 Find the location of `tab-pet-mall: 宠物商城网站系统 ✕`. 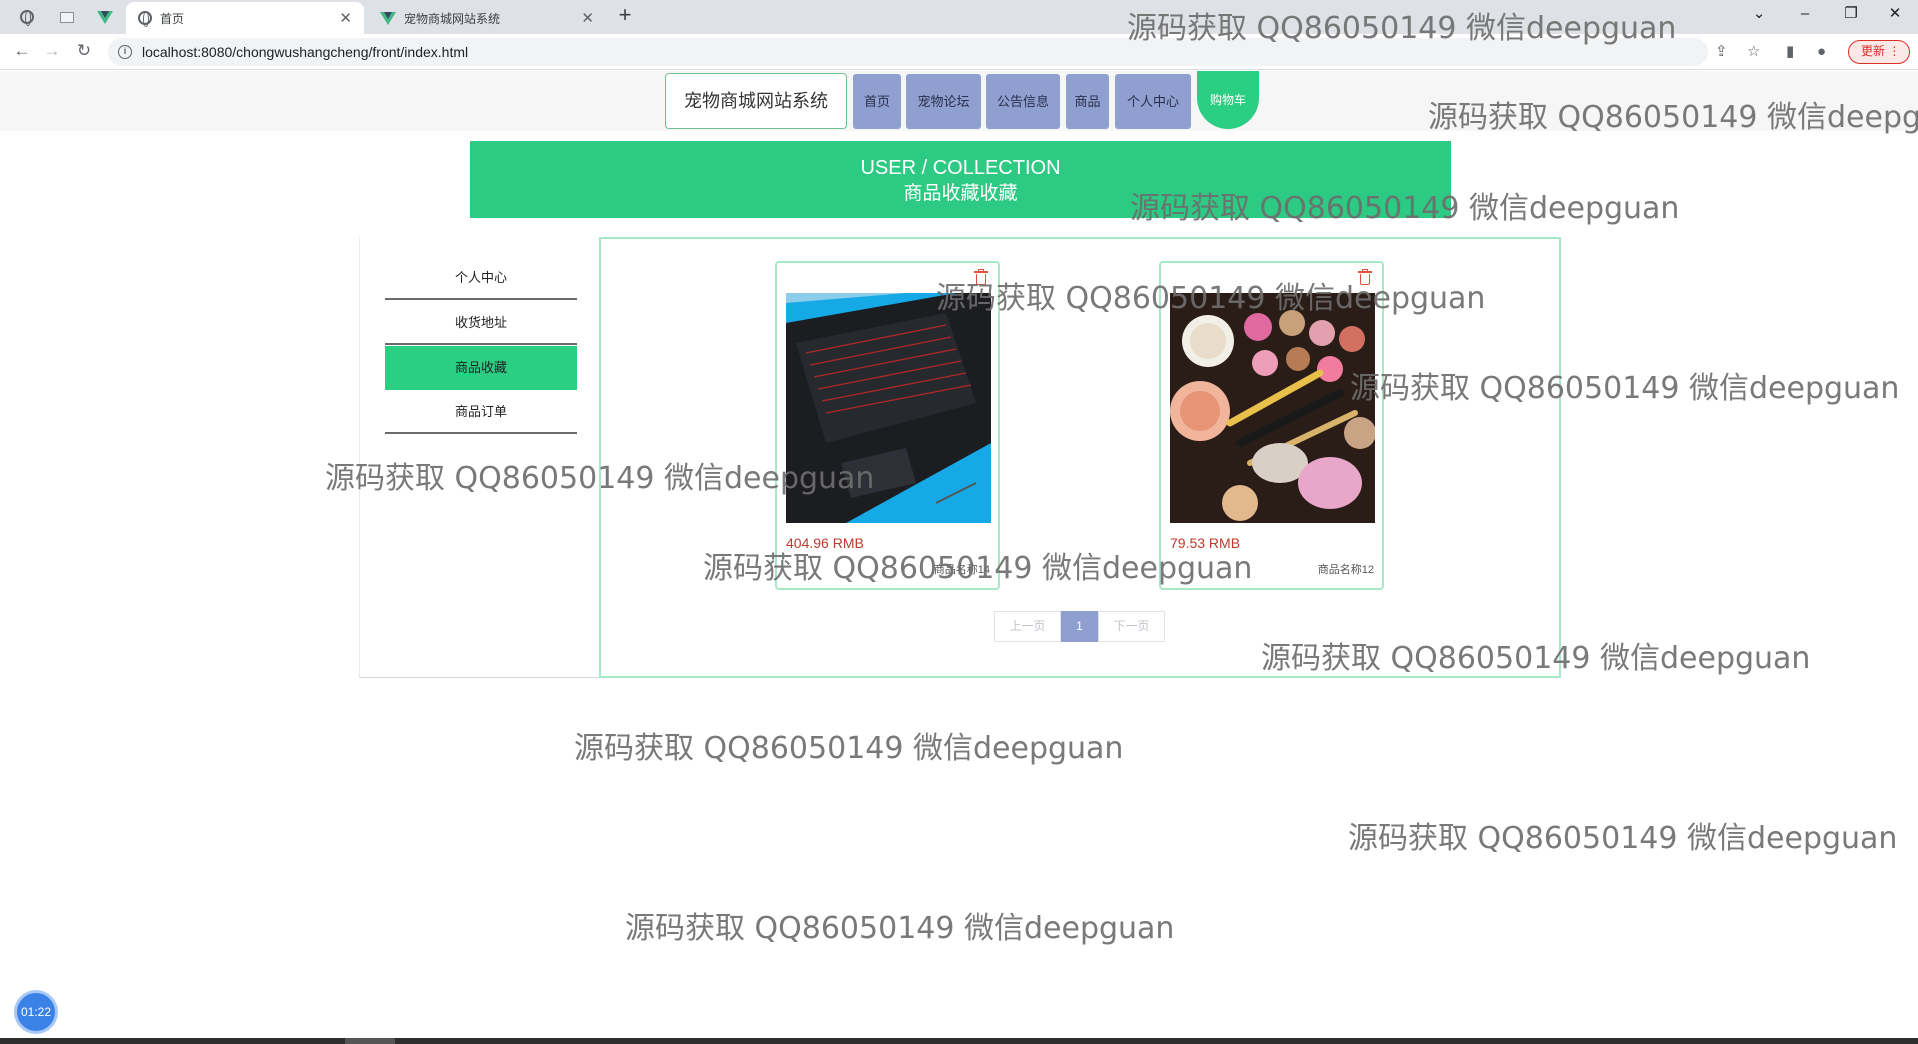

tab-pet-mall: 宠物商城网站系统 ✕ is located at coordinates (487, 18).